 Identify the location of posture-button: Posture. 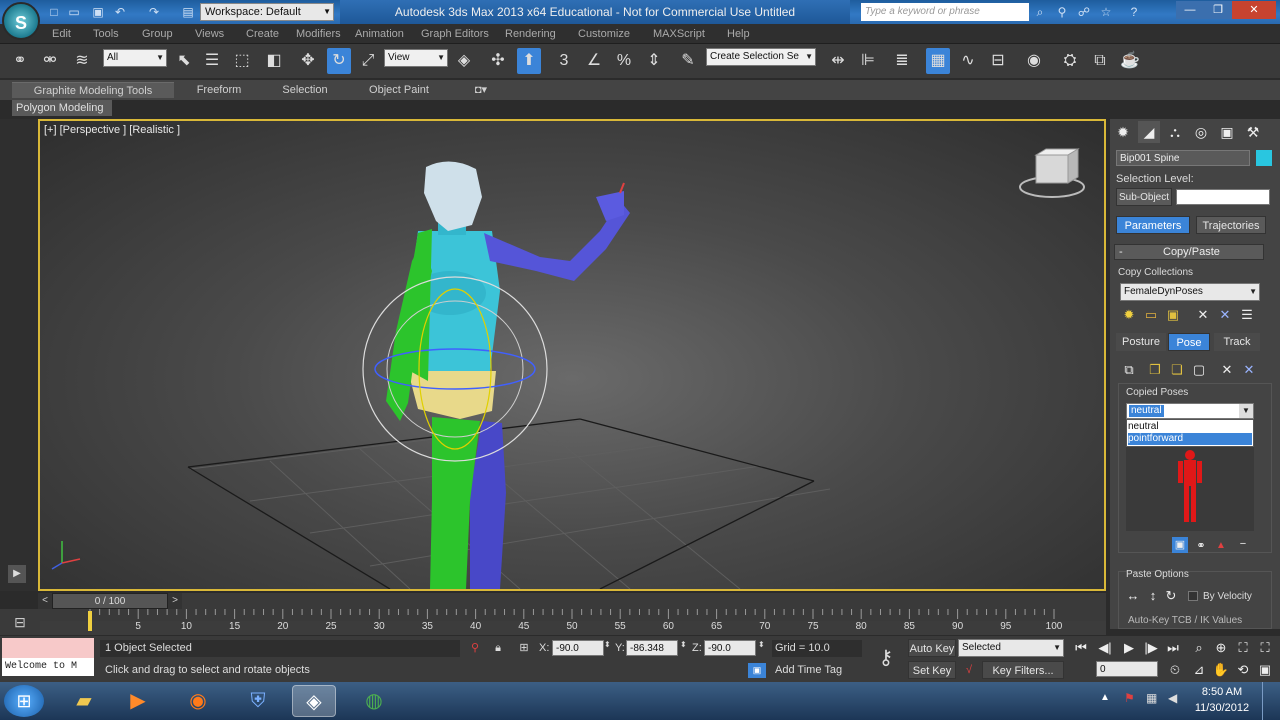
(1141, 342).